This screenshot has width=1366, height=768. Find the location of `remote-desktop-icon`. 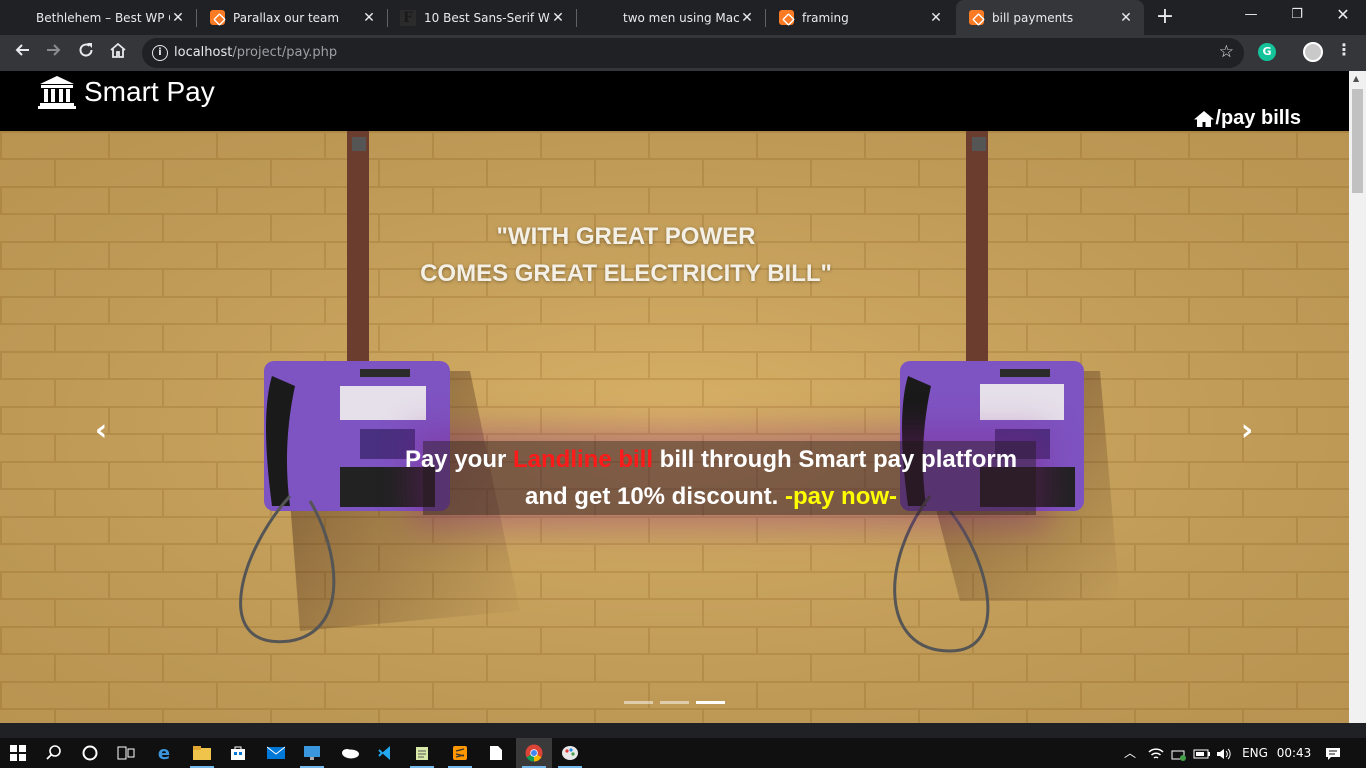

remote-desktop-icon is located at coordinates (312, 753).